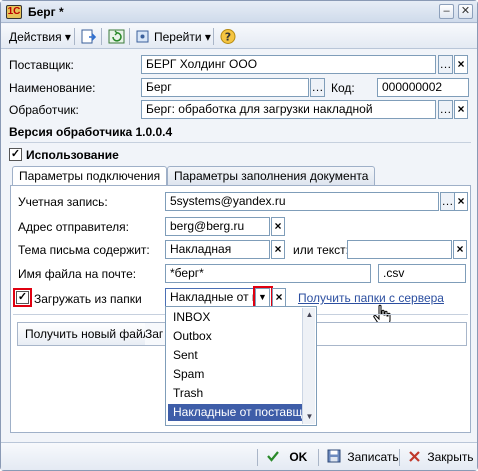 This screenshot has width=478, height=471. What do you see at coordinates (343, 88) in the screenshot?
I see `code-label: Код:` at bounding box center [343, 88].